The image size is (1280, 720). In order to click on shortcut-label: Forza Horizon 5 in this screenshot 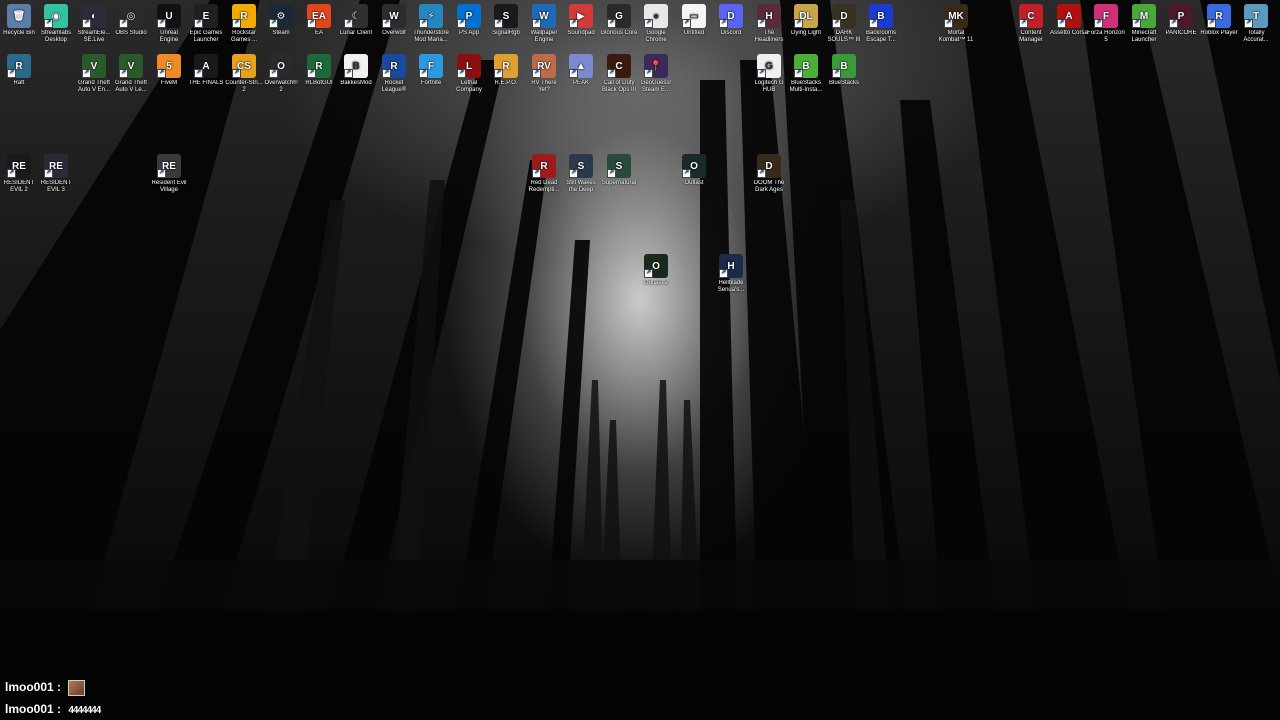, I will do `click(1106, 36)`.